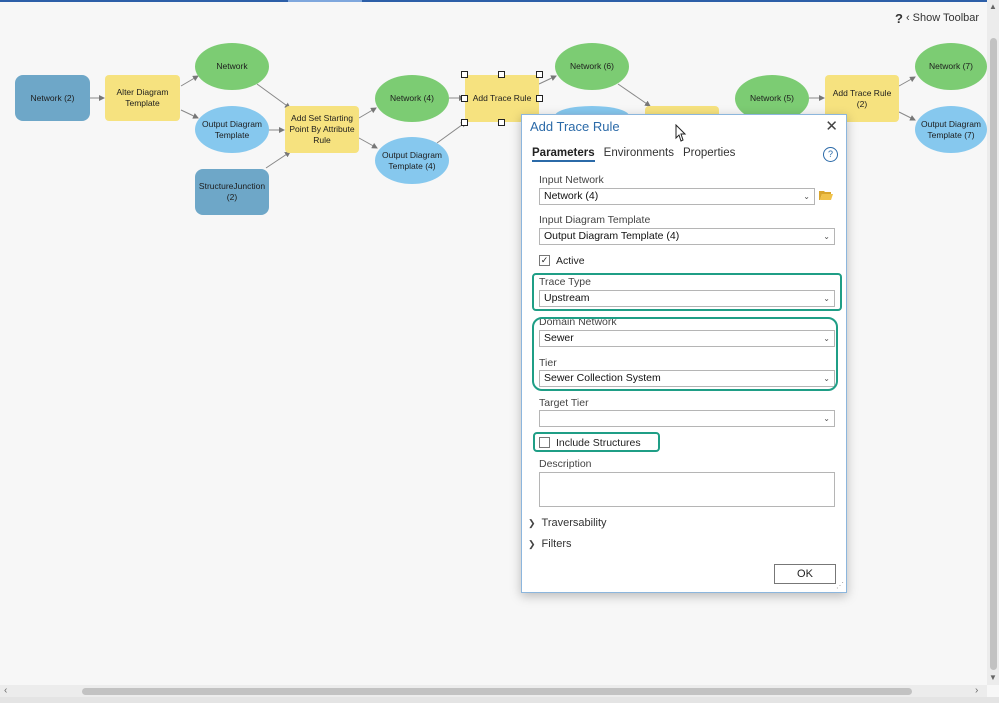  I want to click on input-network-label: Input Network, so click(571, 180).